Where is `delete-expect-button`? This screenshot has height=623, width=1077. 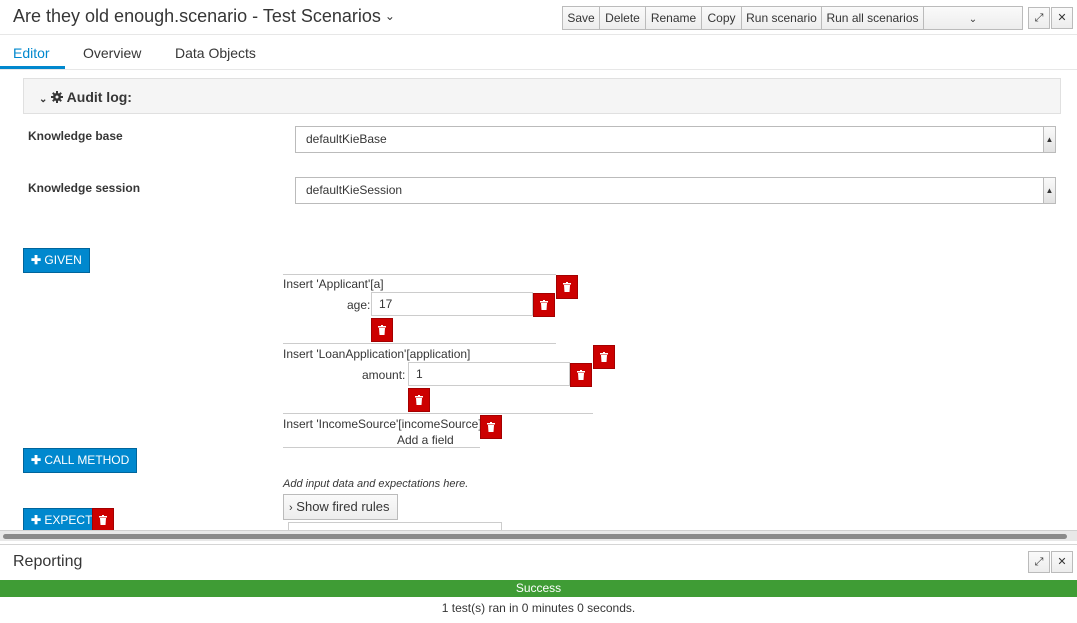
delete-expect-button is located at coordinates (103, 519).